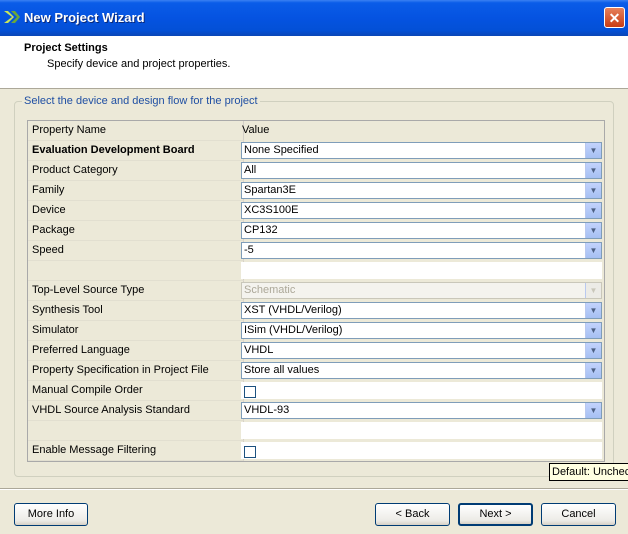 The width and height of the screenshot is (628, 534). I want to click on property-name: Preferred Language, so click(136, 351).